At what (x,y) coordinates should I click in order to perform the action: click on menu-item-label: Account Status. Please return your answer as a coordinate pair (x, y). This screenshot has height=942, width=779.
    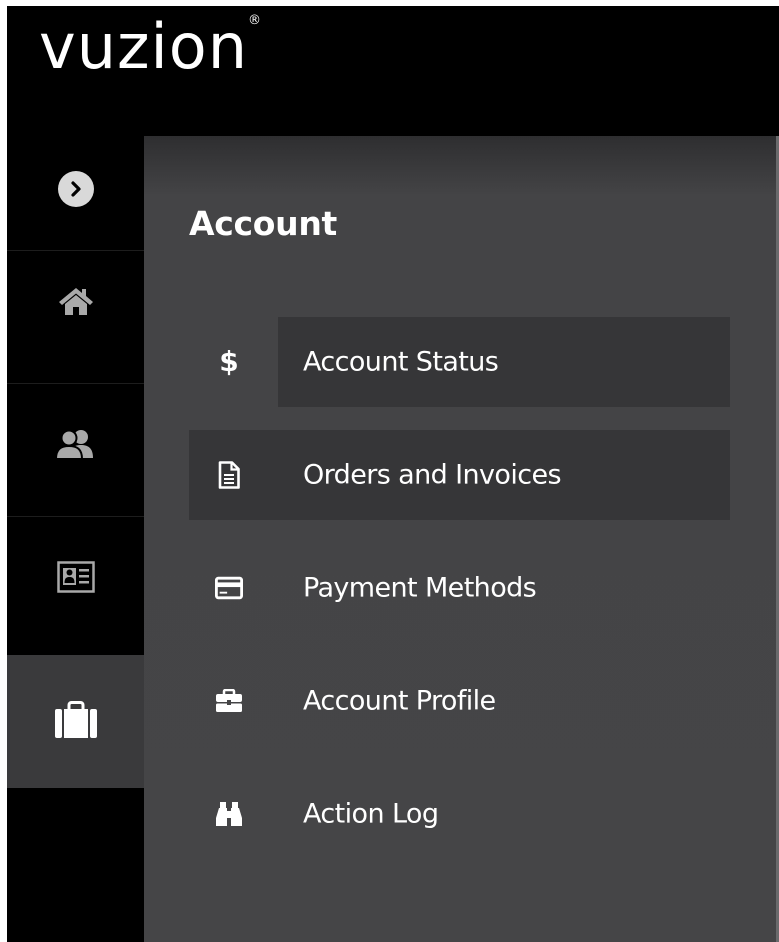
    Looking at the image, I should click on (401, 362).